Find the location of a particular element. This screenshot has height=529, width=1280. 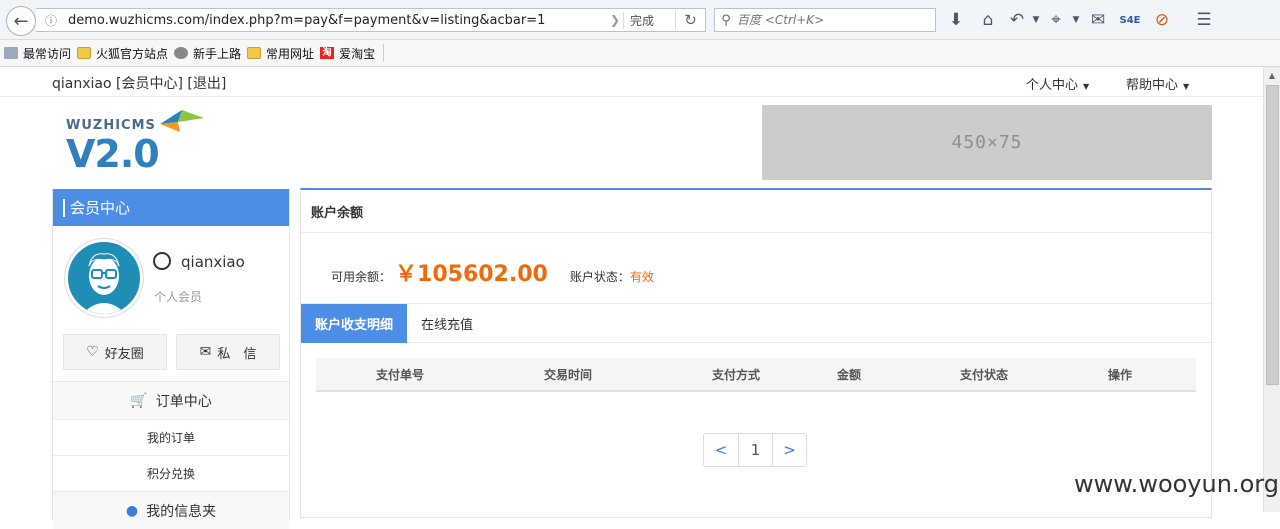

col-status: 支付状态 is located at coordinates (983, 374).